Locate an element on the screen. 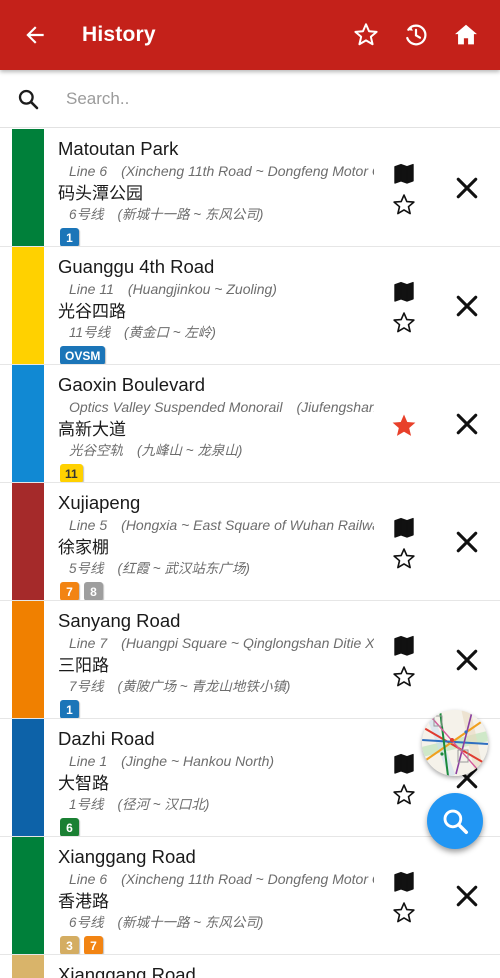 This screenshot has width=500, height=978. line-range-en: (Jinghe ~ Hankou North) is located at coordinates (198, 761).